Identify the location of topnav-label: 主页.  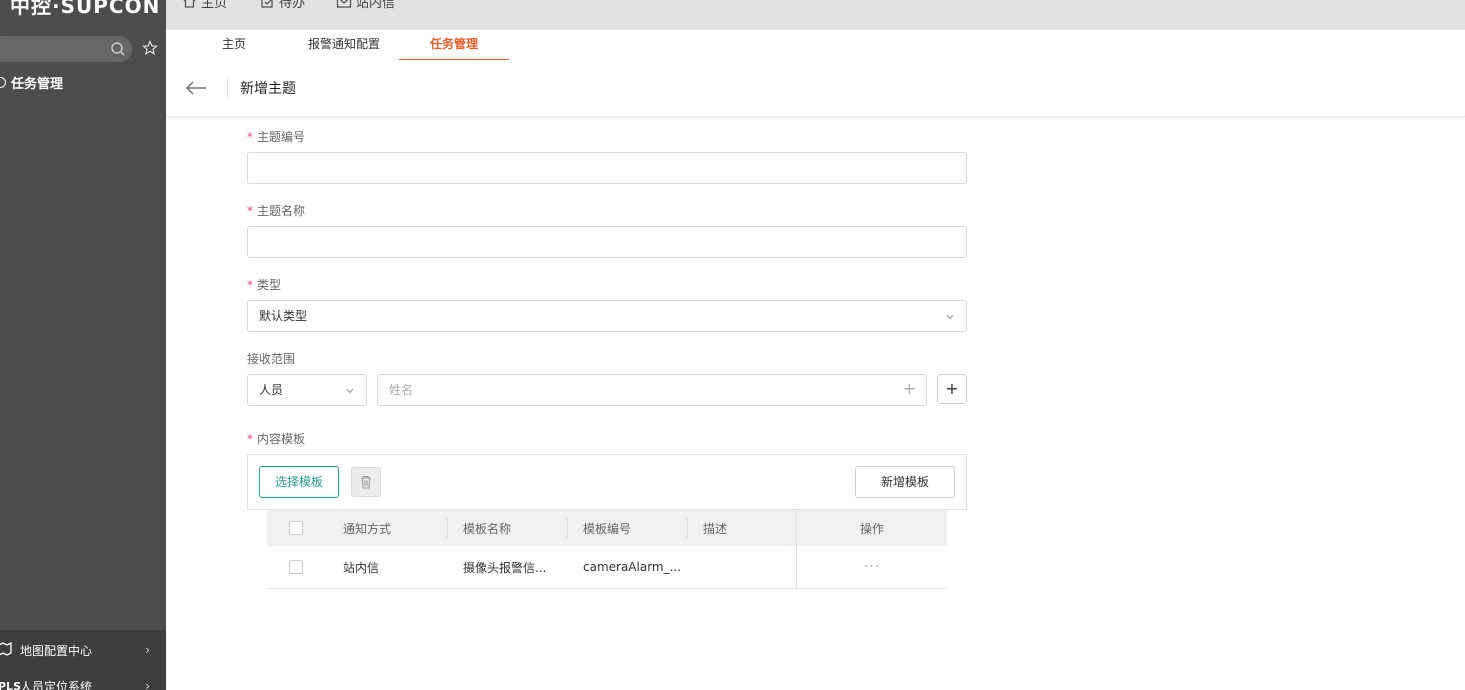
(214, 5).